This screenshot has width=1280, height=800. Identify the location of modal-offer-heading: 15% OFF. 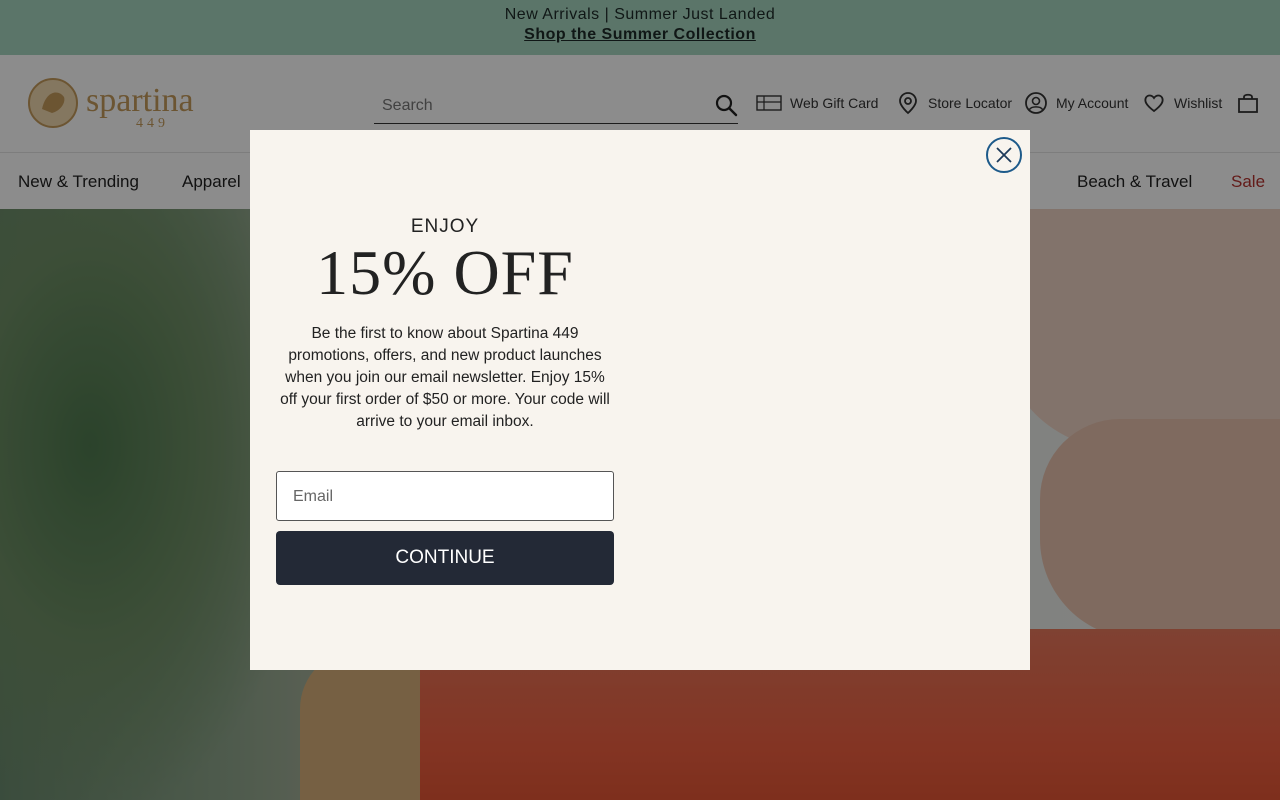
(445, 272).